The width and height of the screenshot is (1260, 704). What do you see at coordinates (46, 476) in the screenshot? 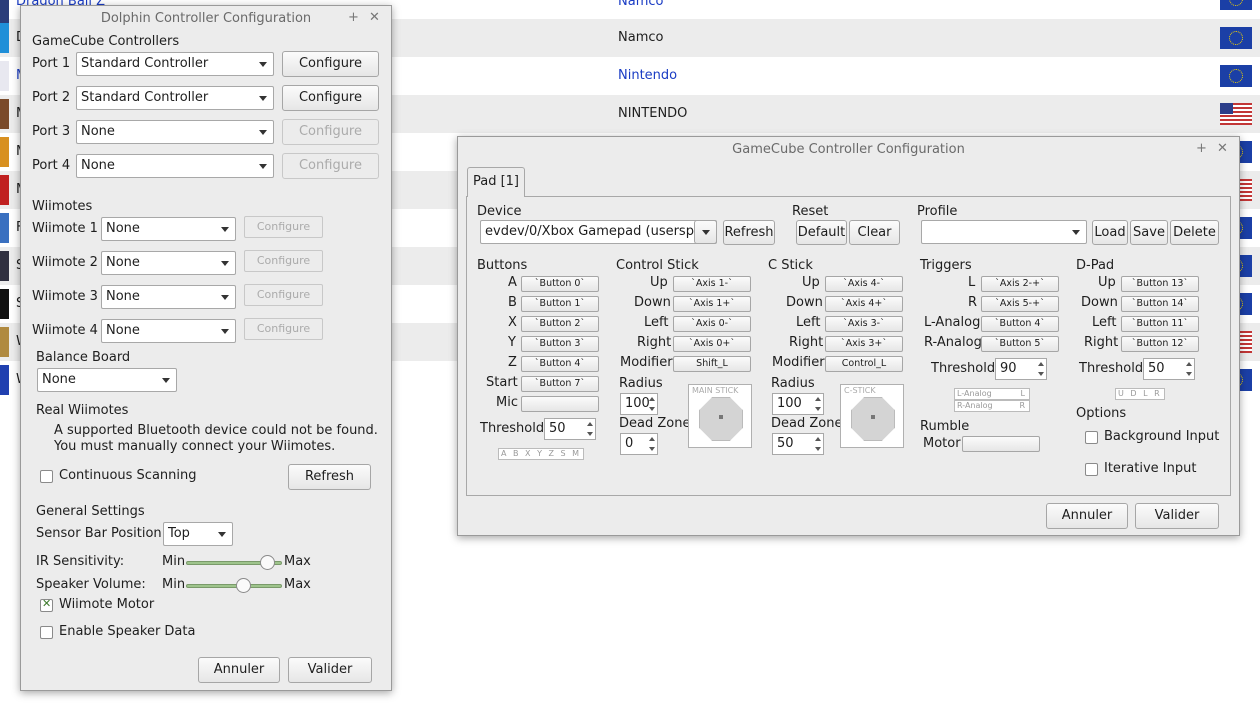
I see `continuous-scanning-checkbox` at bounding box center [46, 476].